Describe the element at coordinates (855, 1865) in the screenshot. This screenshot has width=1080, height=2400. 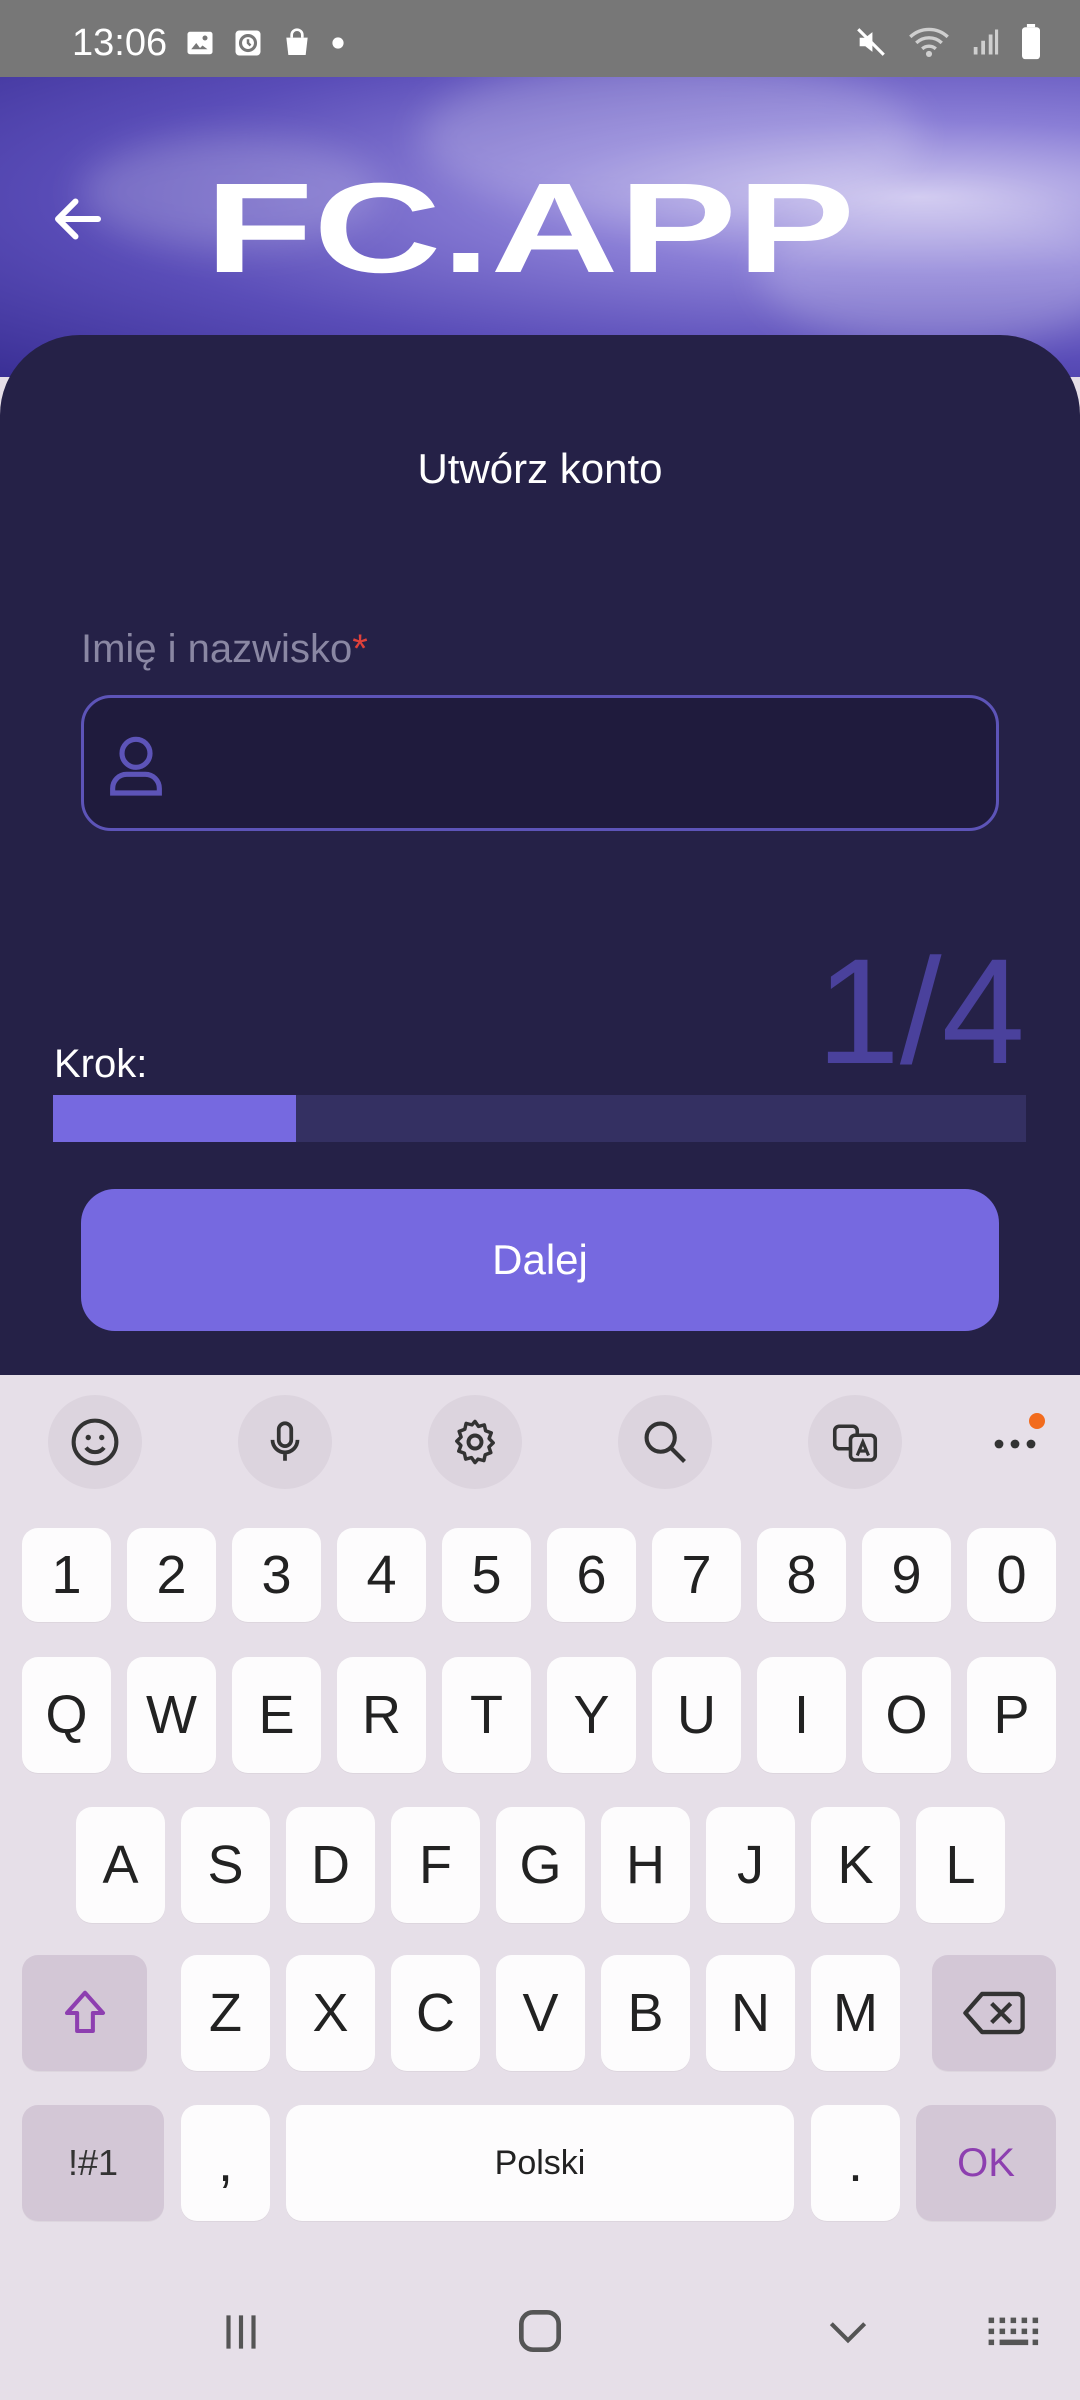
I see `key: K` at that location.